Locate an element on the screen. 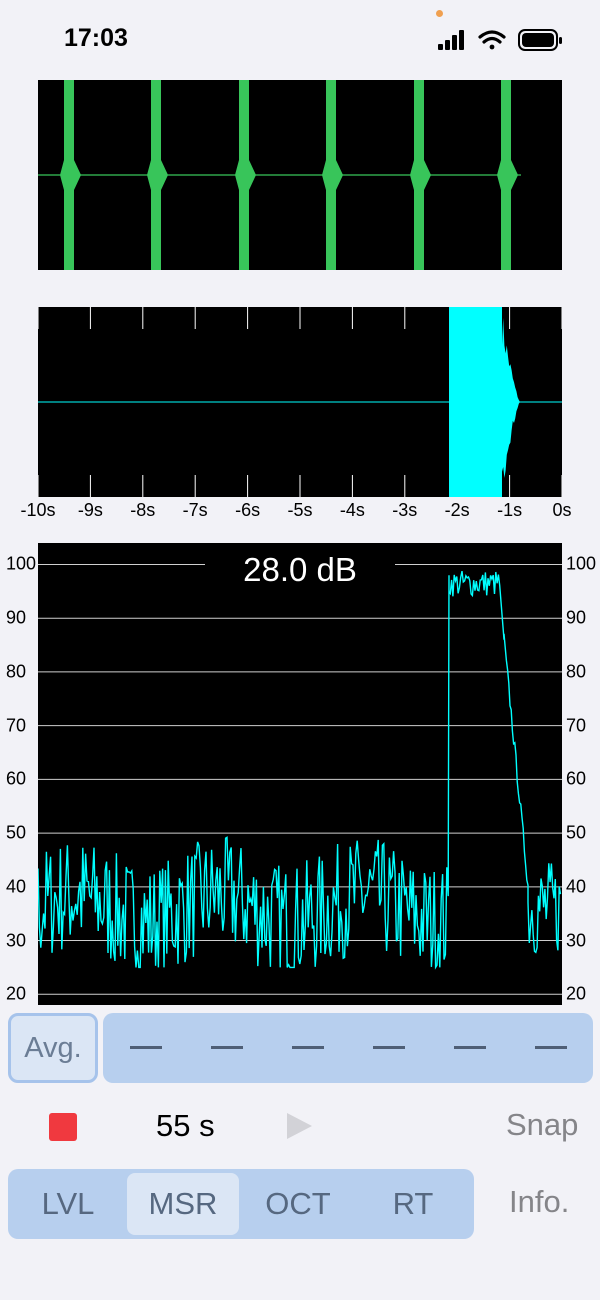 This screenshot has width=600, height=1300. db-label-right: 70 is located at coordinates (576, 725).